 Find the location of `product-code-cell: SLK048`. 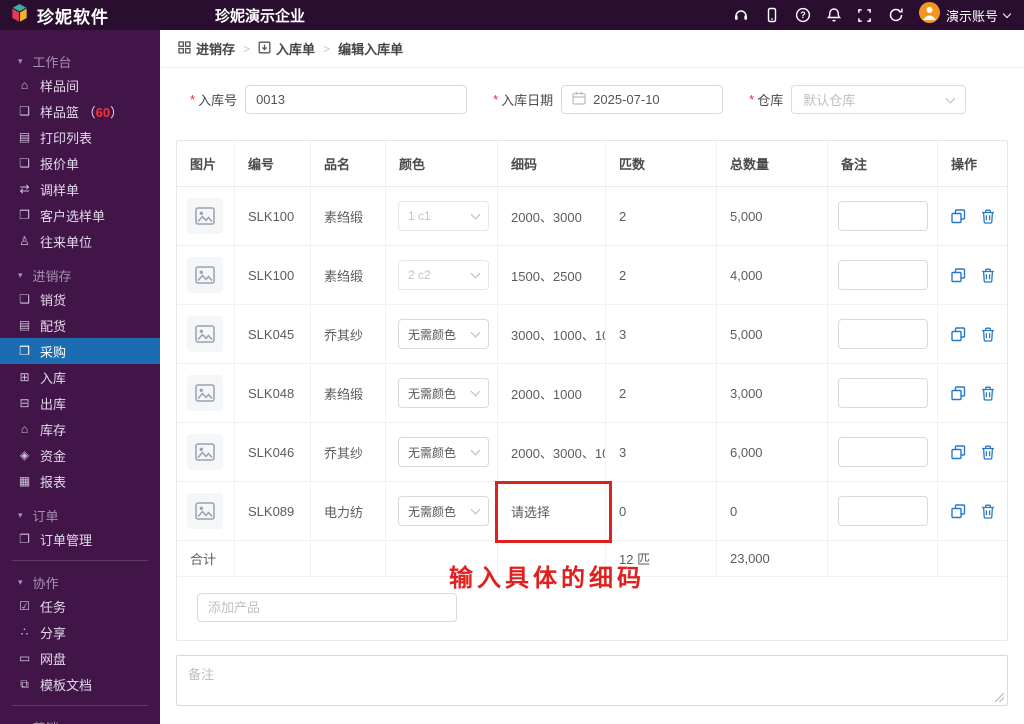

product-code-cell: SLK048 is located at coordinates (273, 393).